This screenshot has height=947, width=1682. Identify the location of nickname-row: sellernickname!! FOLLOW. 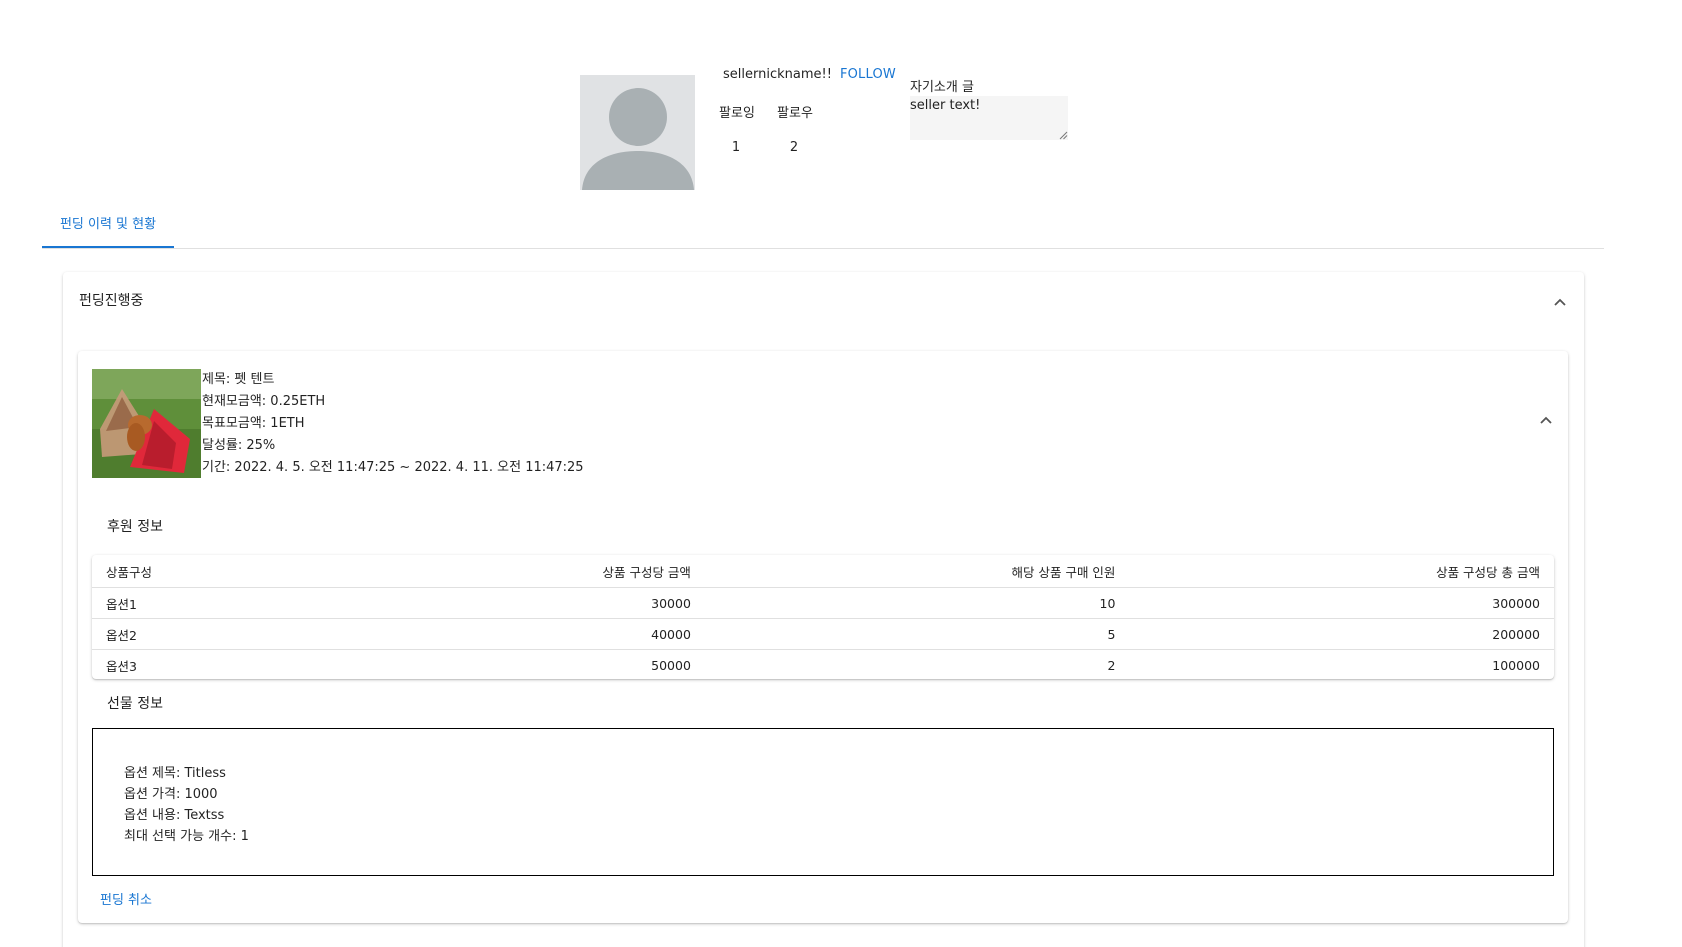
(809, 74).